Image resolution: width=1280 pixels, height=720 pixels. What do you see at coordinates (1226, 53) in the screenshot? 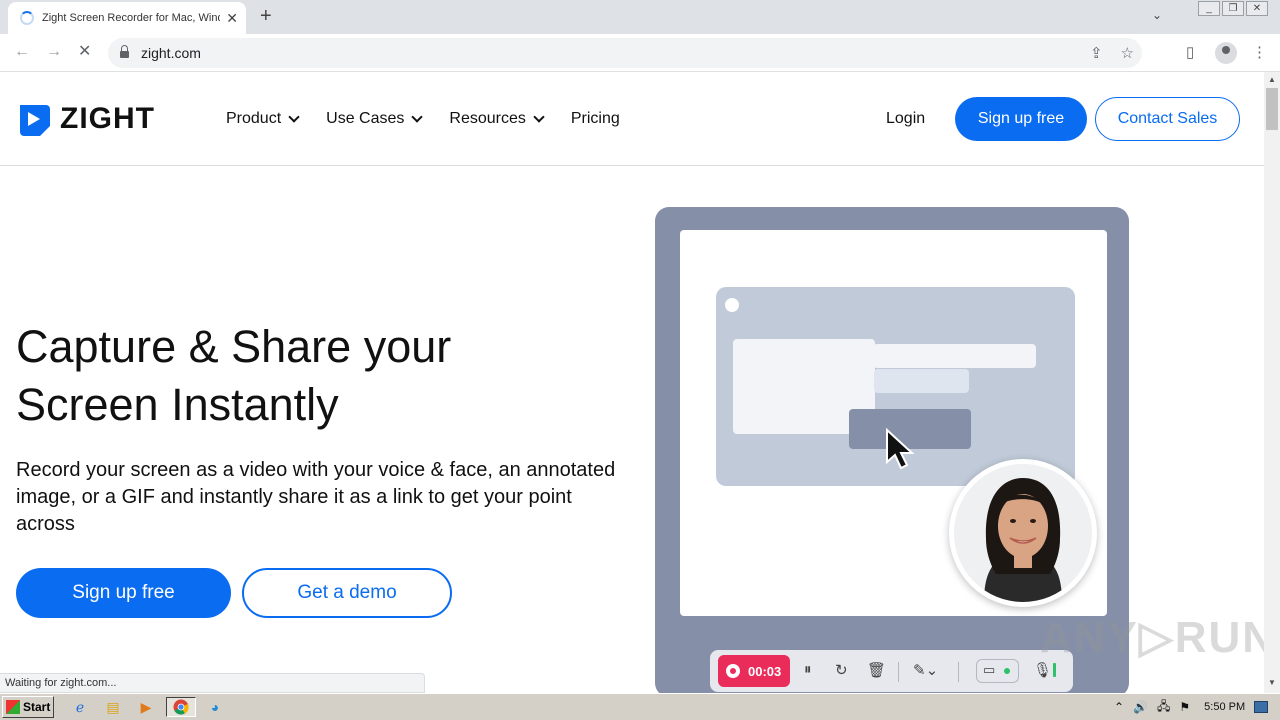
I see `profile-avatar-icon` at bounding box center [1226, 53].